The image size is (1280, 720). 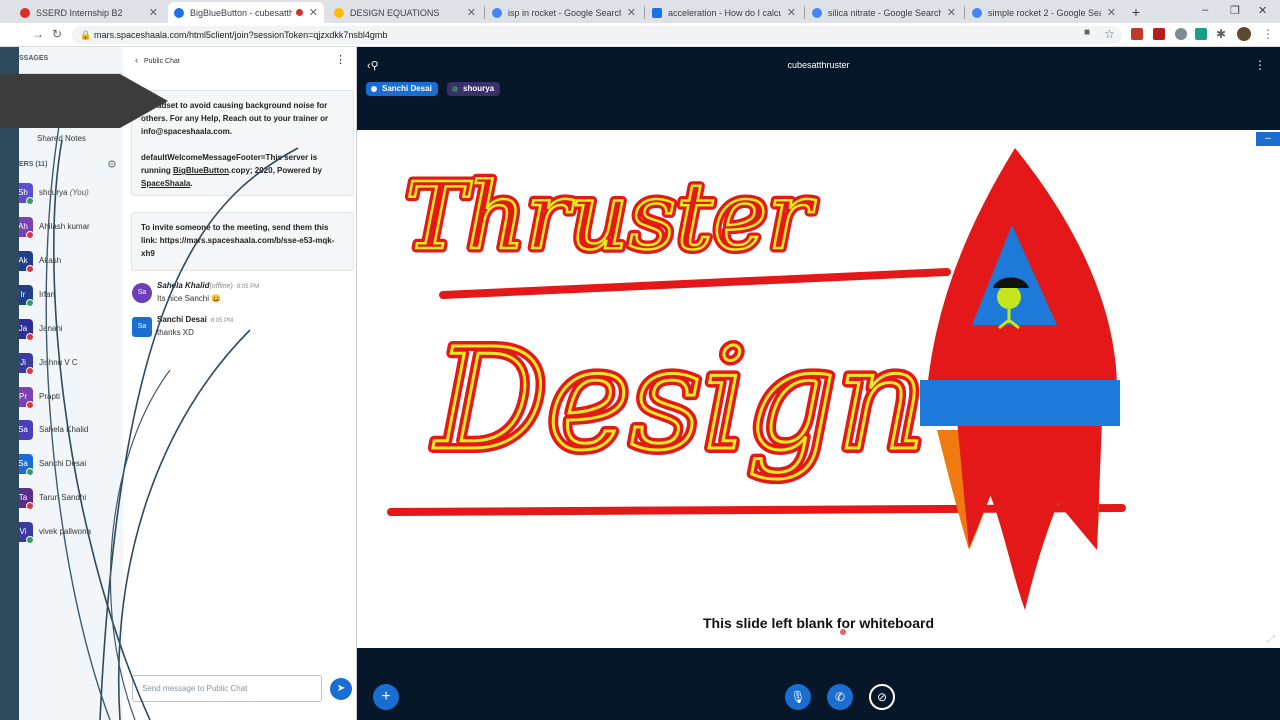 I want to click on user-list-item: Ta Tarun Sandhi, so click(x=71, y=499).